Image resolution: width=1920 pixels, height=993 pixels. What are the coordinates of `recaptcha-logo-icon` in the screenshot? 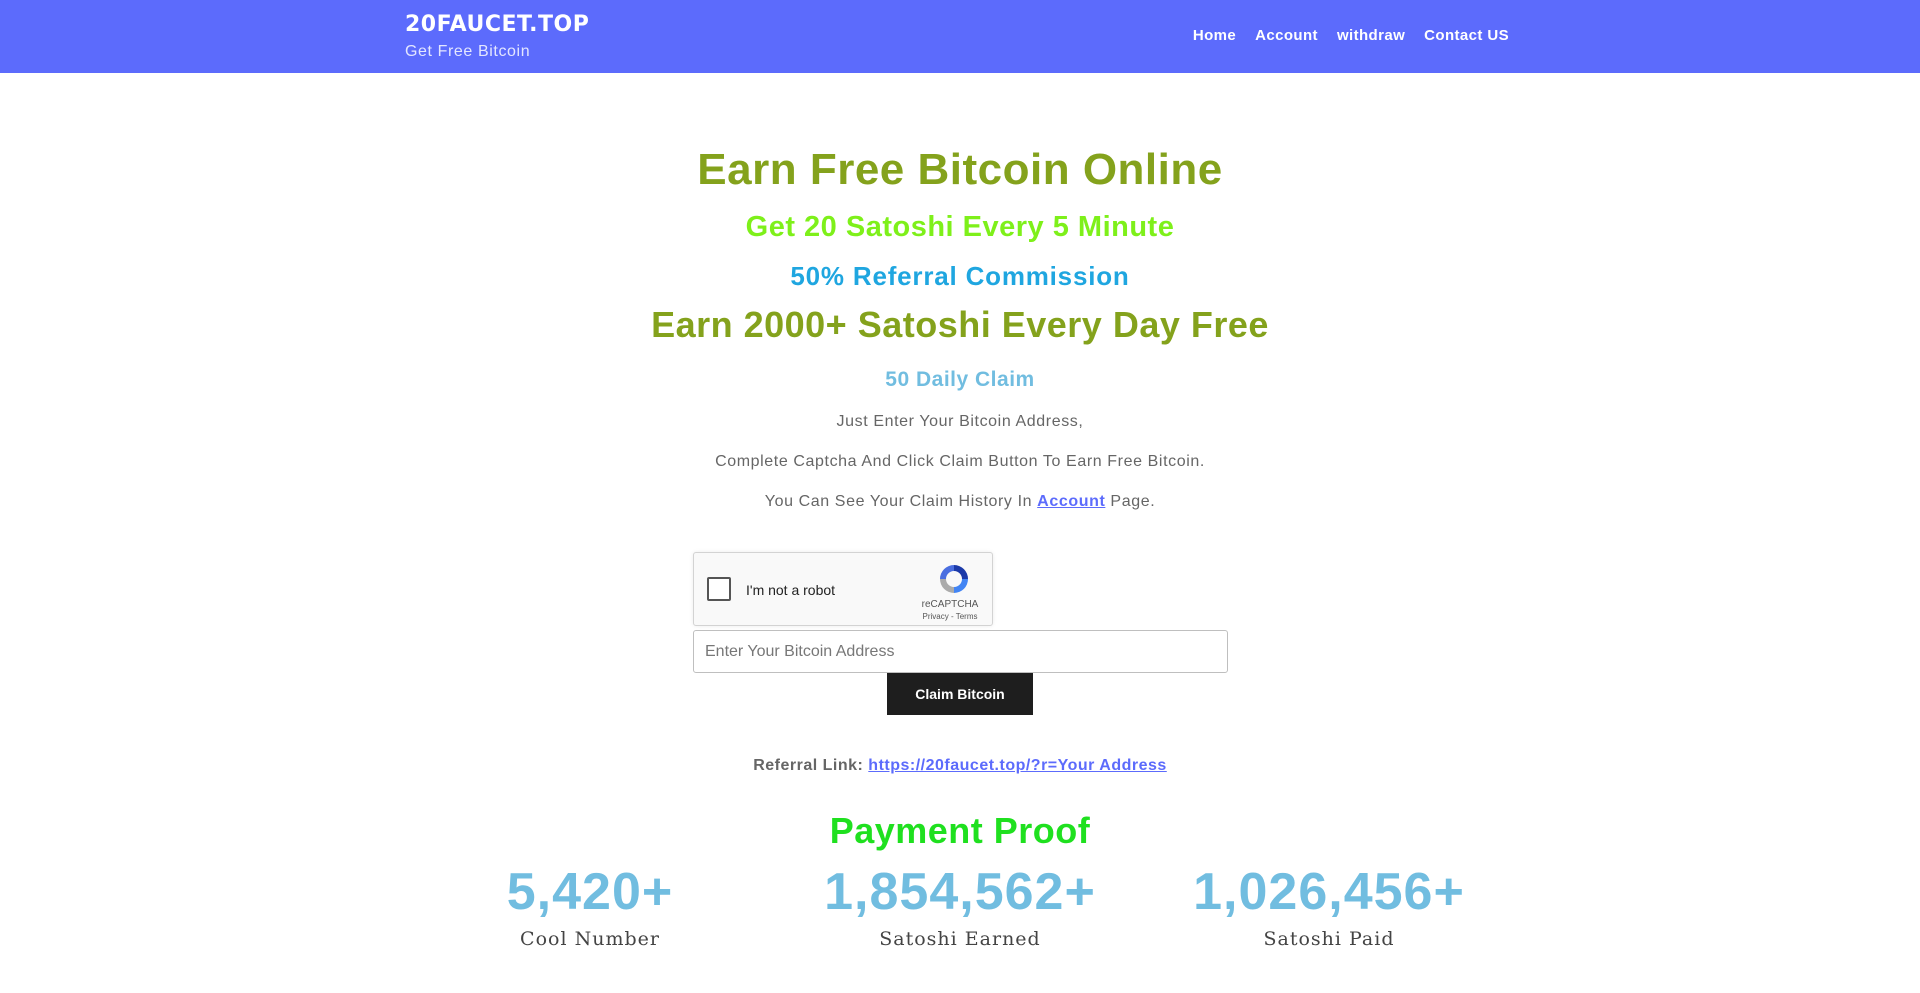 It's located at (954, 579).